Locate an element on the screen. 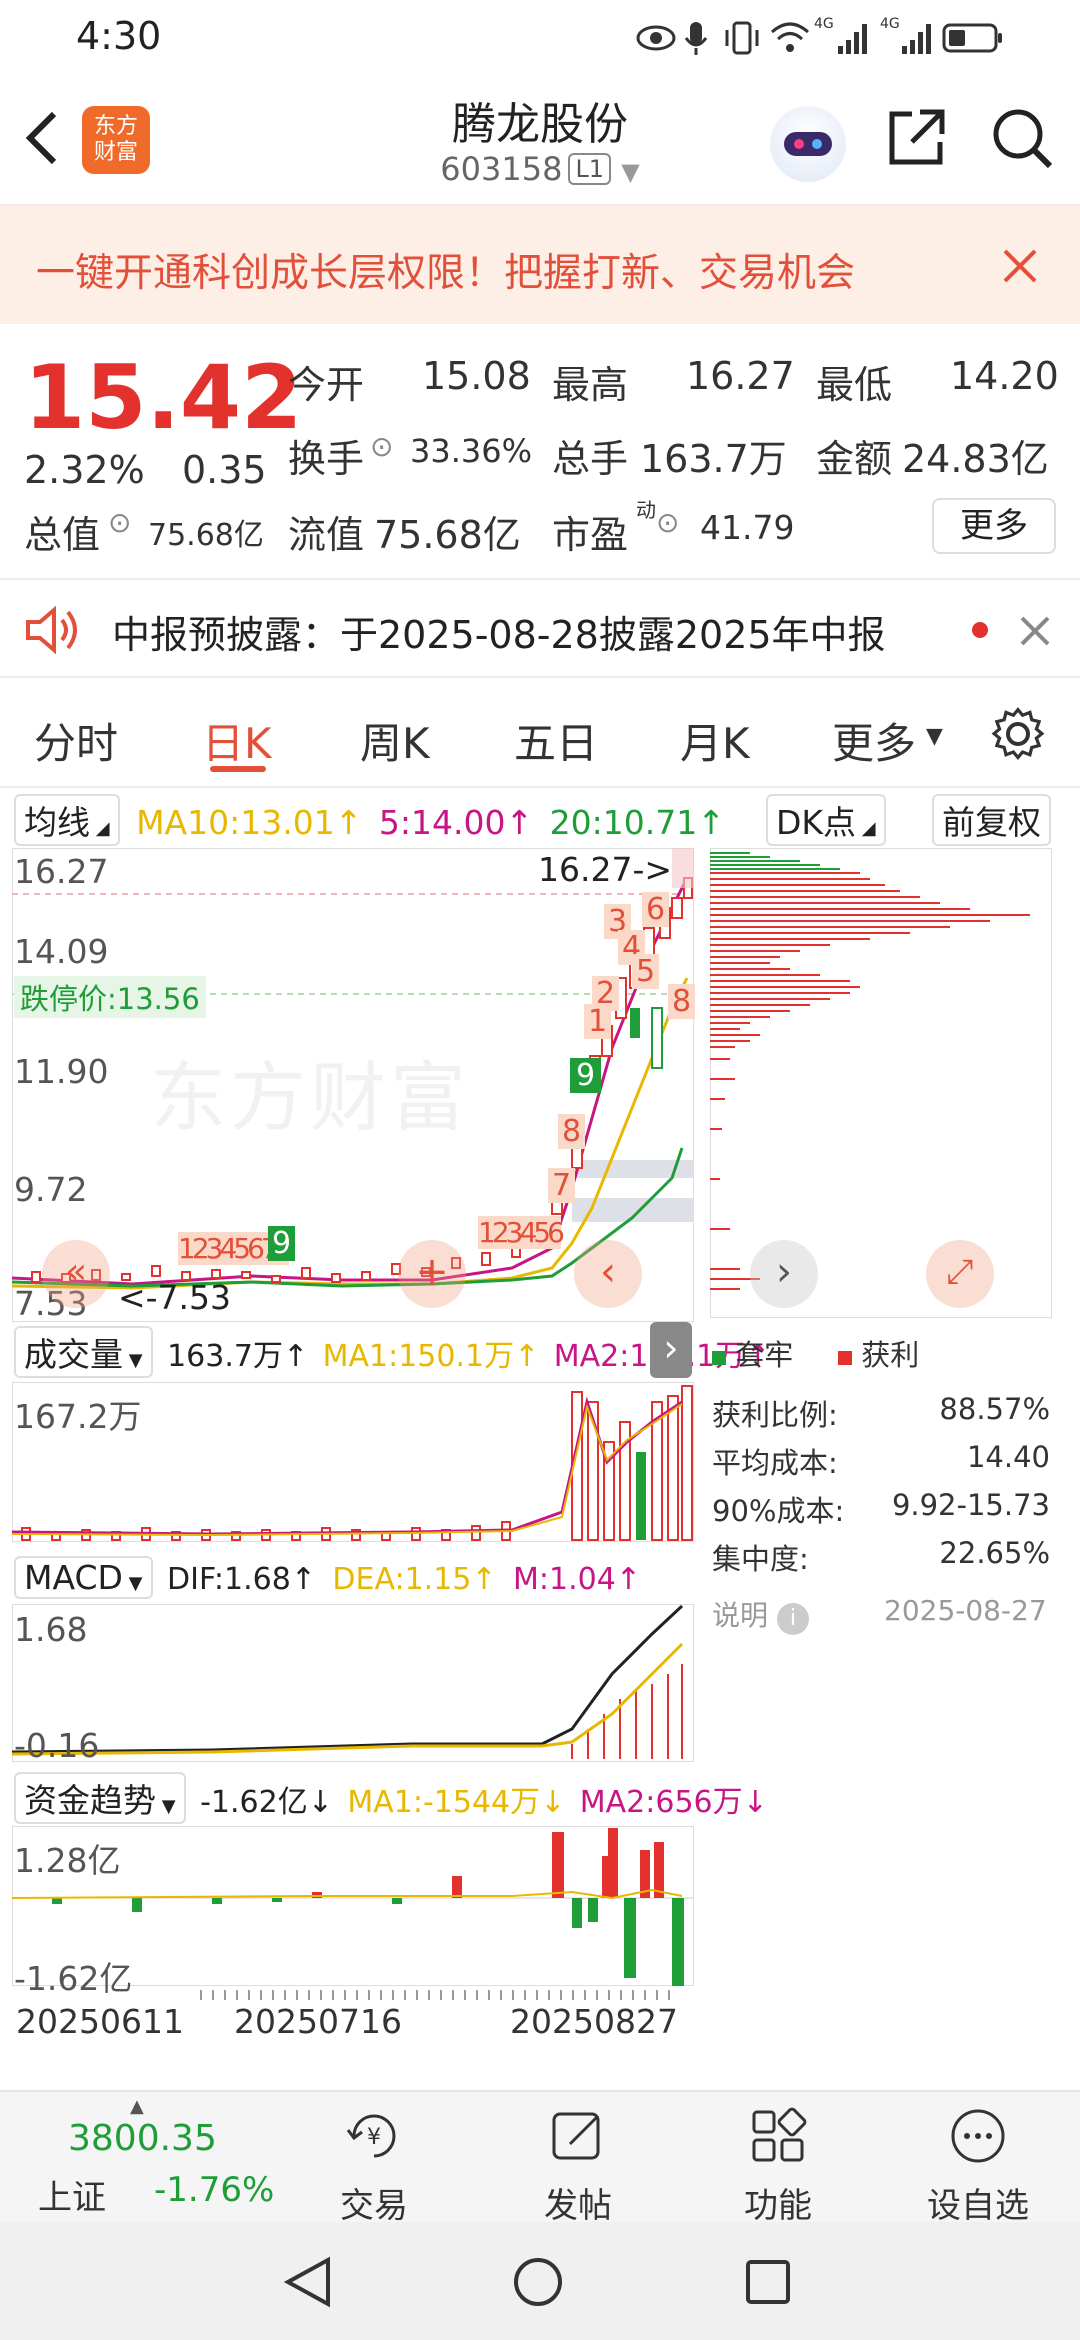 Image resolution: width=1080 pixels, height=2340 pixels. chip-row-label: 获利比例: is located at coordinates (775, 1415).